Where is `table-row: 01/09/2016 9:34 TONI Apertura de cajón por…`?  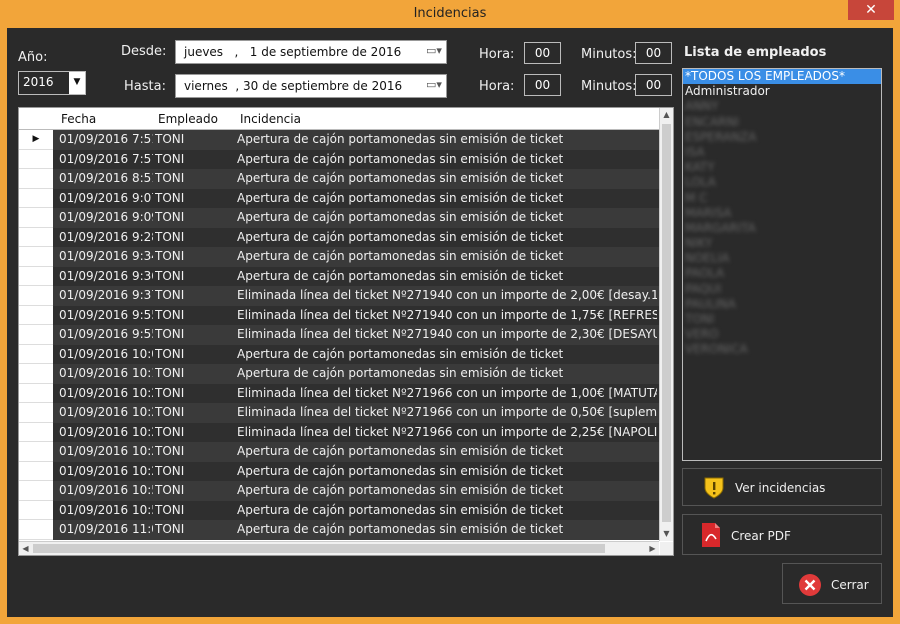
table-row: 01/09/2016 9:34 TONI Apertura de cajón por… is located at coordinates (339, 257).